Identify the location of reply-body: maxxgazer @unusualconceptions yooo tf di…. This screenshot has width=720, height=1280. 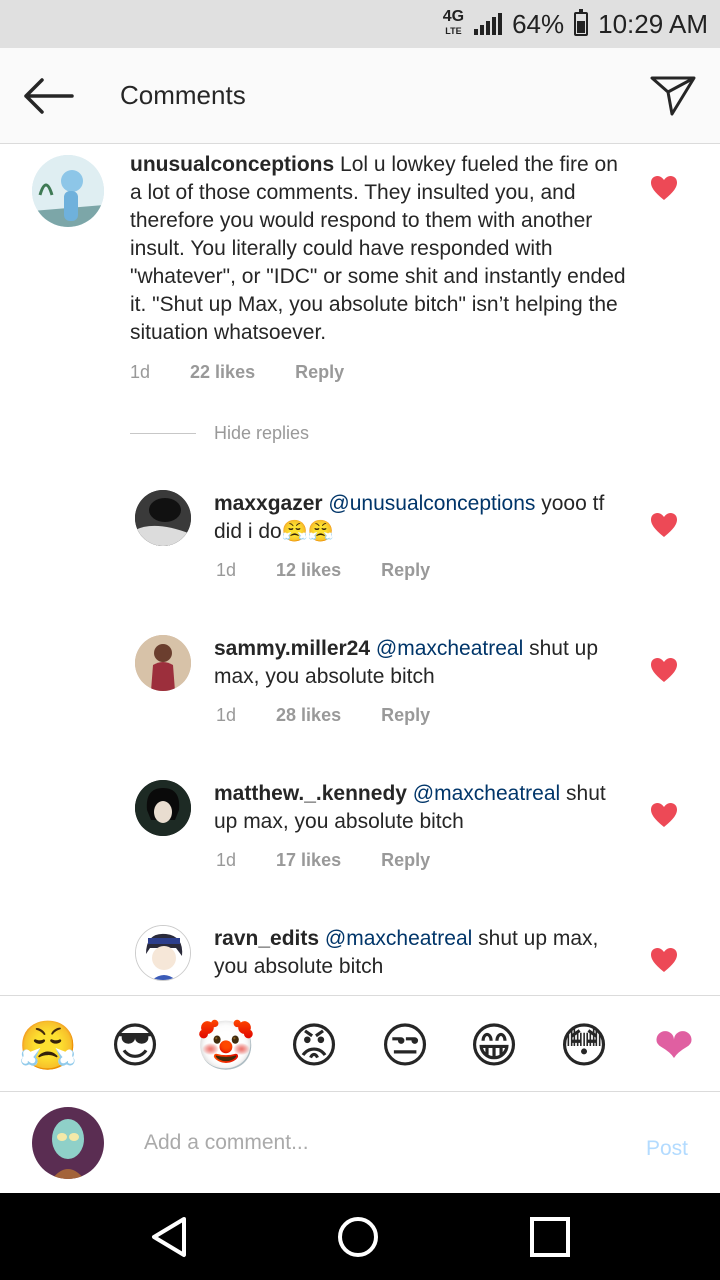
(424, 518).